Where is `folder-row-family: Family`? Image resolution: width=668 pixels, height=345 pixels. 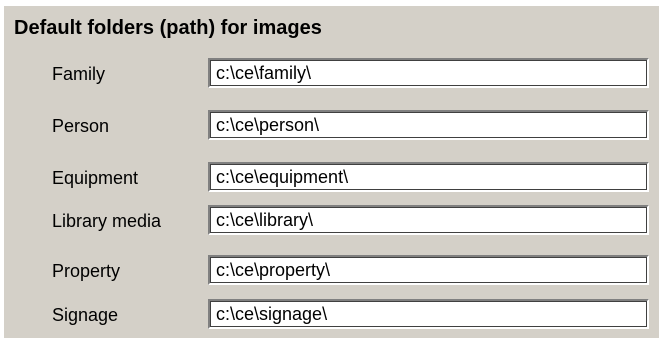
folder-row-family: Family is located at coordinates (331, 75).